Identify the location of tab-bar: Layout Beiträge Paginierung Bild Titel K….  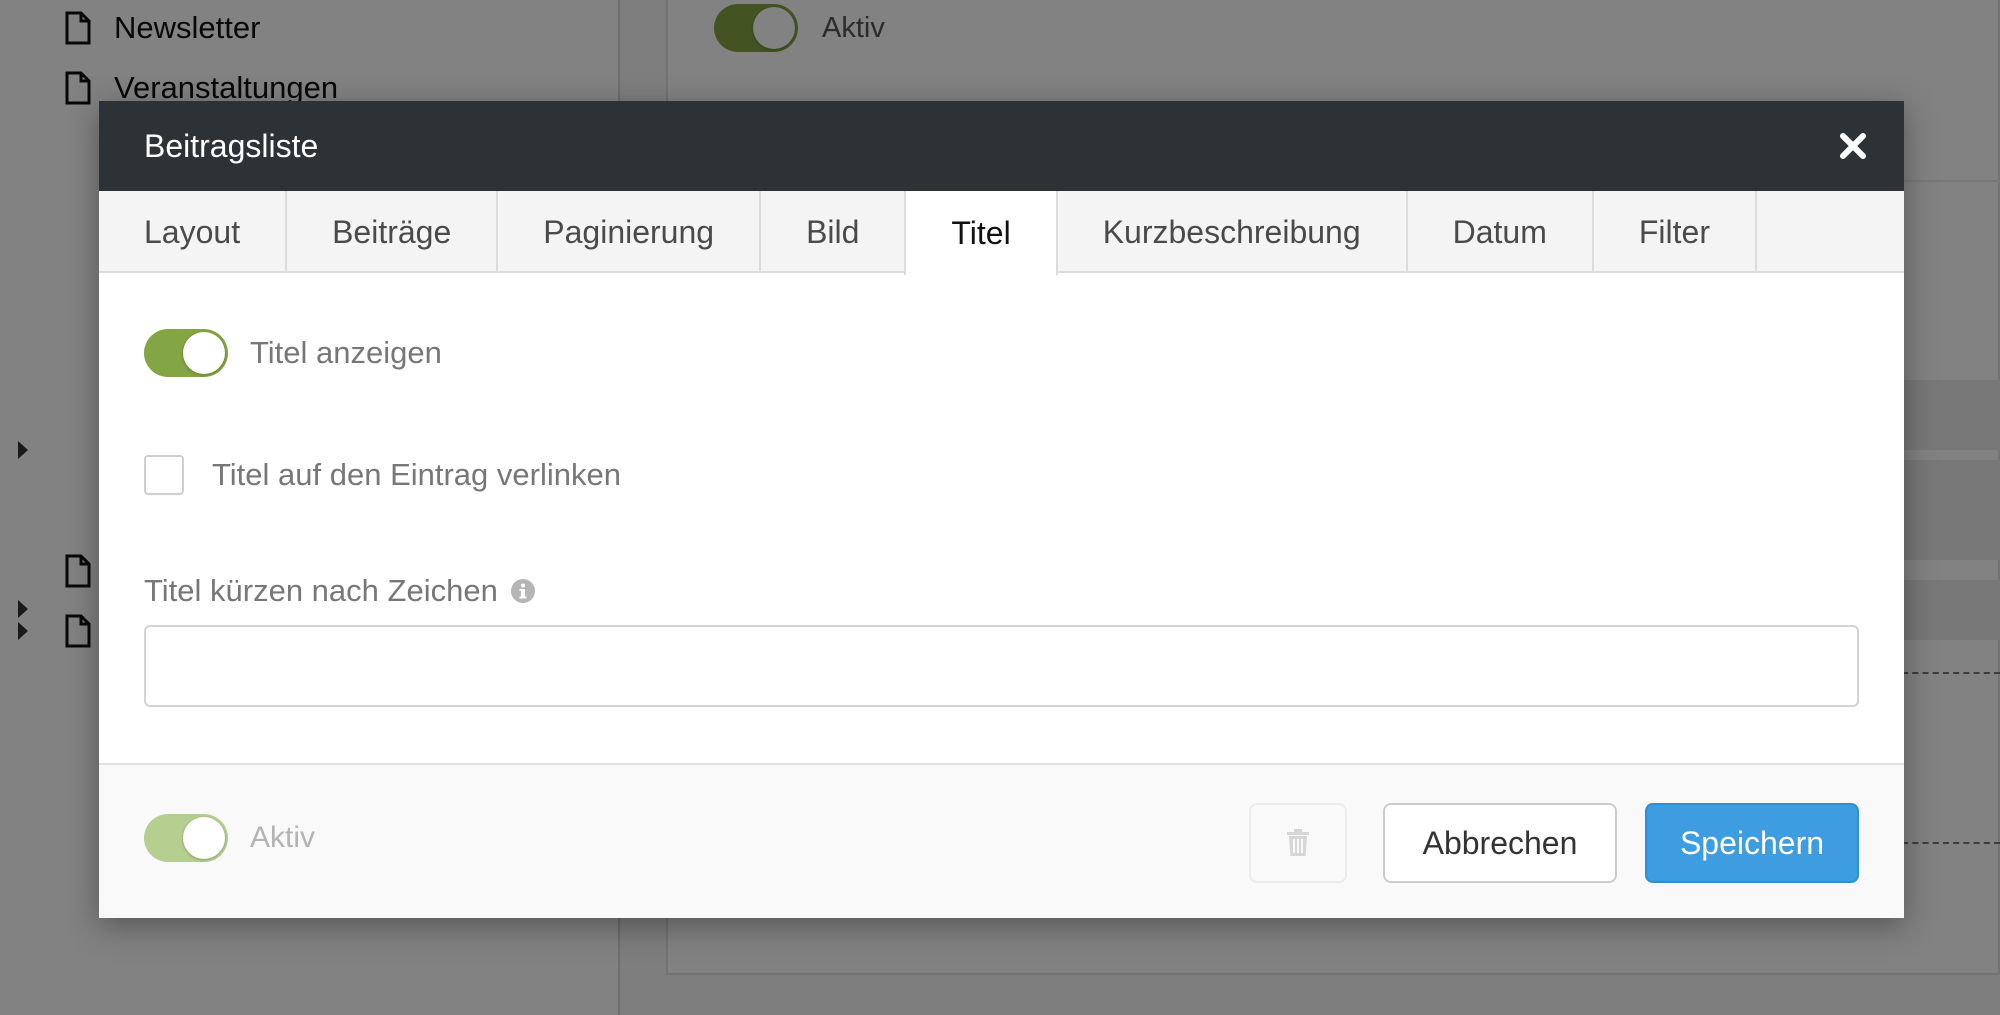
(1001, 233).